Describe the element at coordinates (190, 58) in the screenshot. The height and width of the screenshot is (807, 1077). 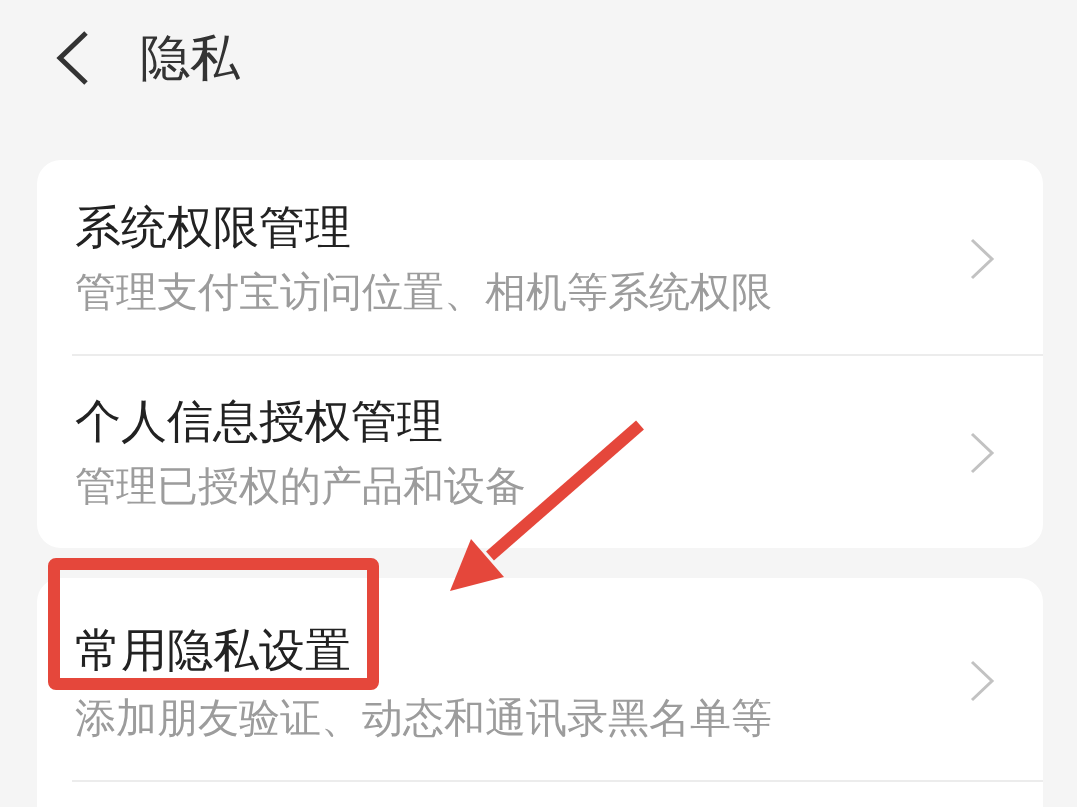
I see `page-title: 隐私` at that location.